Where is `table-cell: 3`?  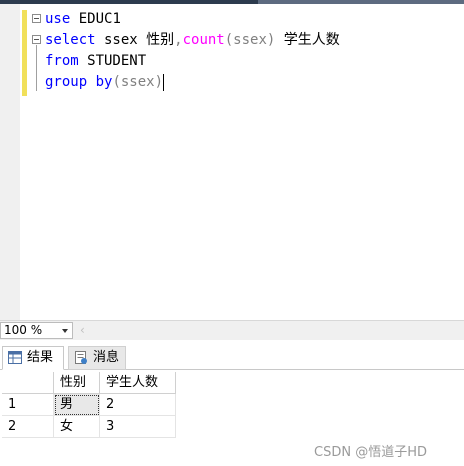 table-cell: 3 is located at coordinates (138, 427).